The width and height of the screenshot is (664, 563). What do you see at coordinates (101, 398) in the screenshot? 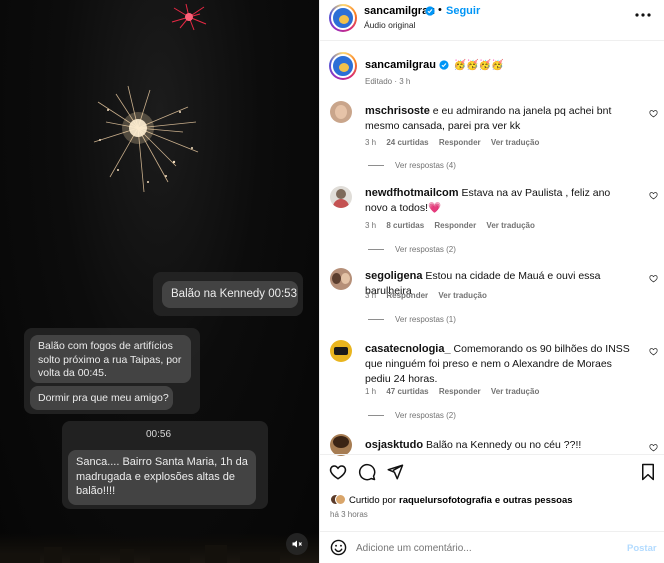
I see `chat-message-3: Dormir pra que meu amigo?` at bounding box center [101, 398].